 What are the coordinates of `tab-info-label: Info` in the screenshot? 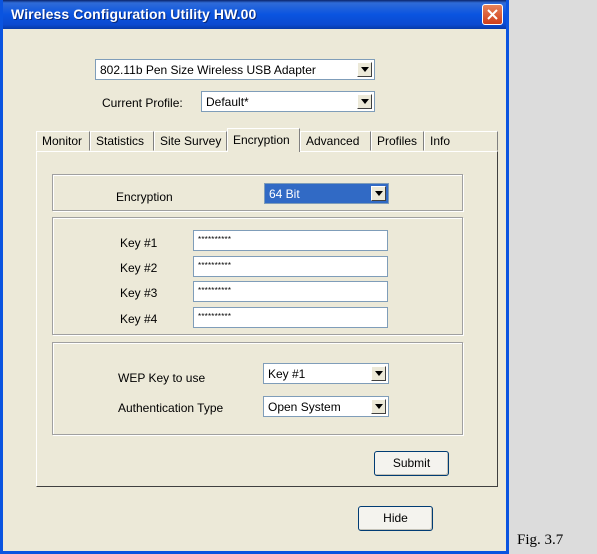 It's located at (440, 141).